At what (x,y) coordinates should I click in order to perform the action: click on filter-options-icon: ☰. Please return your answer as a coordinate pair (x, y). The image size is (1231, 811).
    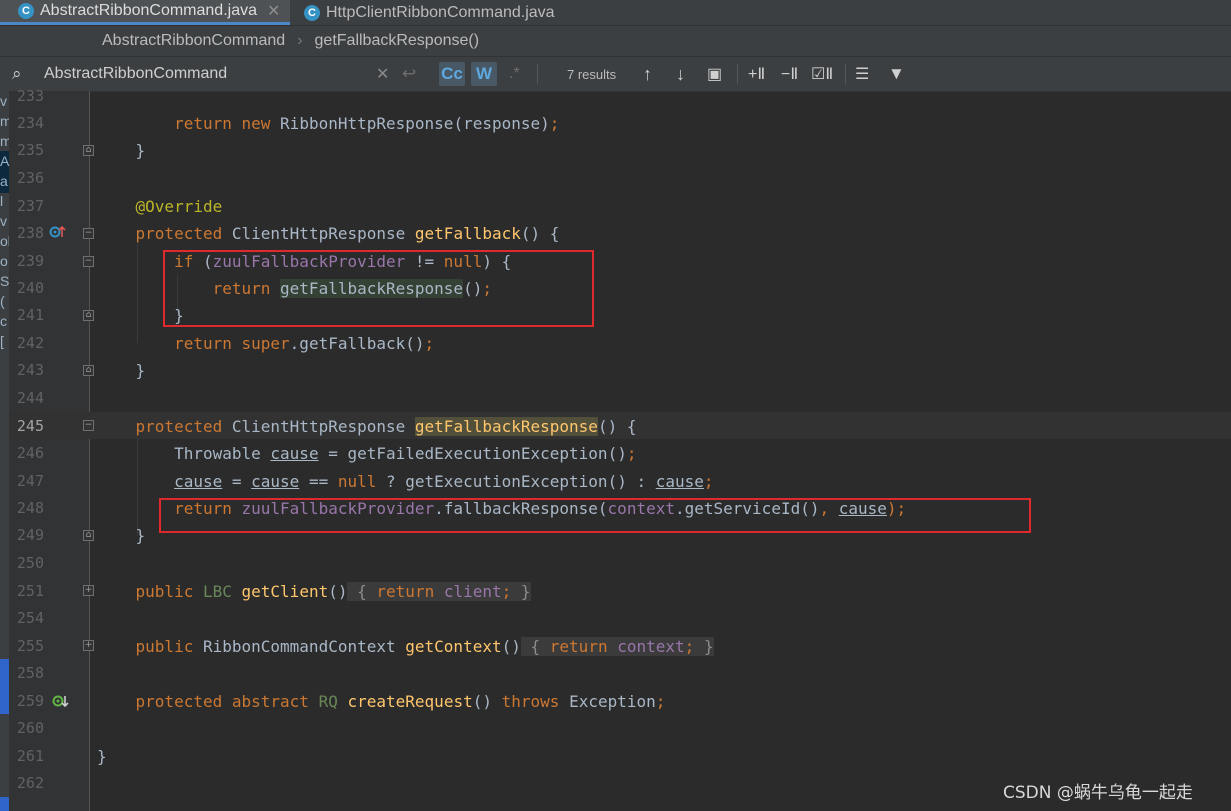
    Looking at the image, I should click on (862, 74).